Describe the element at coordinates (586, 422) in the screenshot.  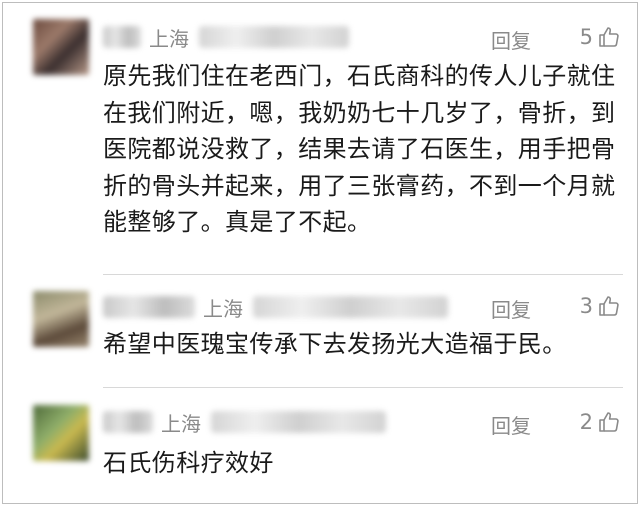
I see `like-count: 2` at that location.